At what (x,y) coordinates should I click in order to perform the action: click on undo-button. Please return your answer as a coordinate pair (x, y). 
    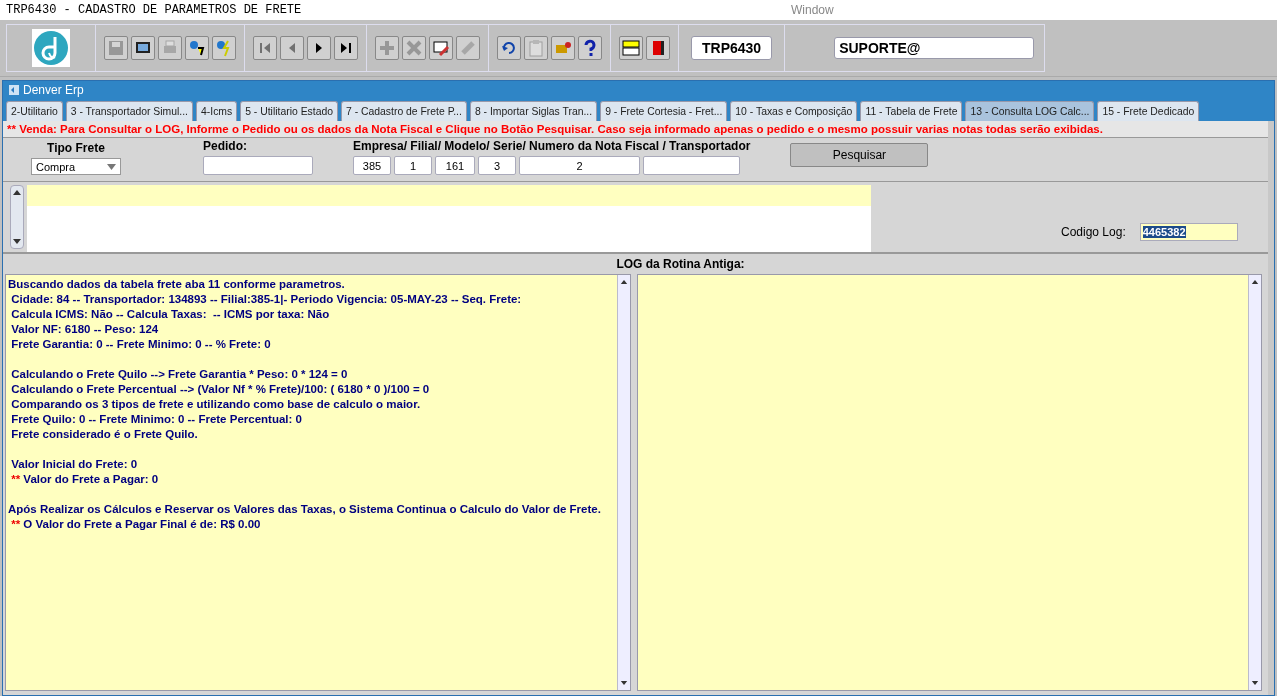
    Looking at the image, I should click on (509, 48).